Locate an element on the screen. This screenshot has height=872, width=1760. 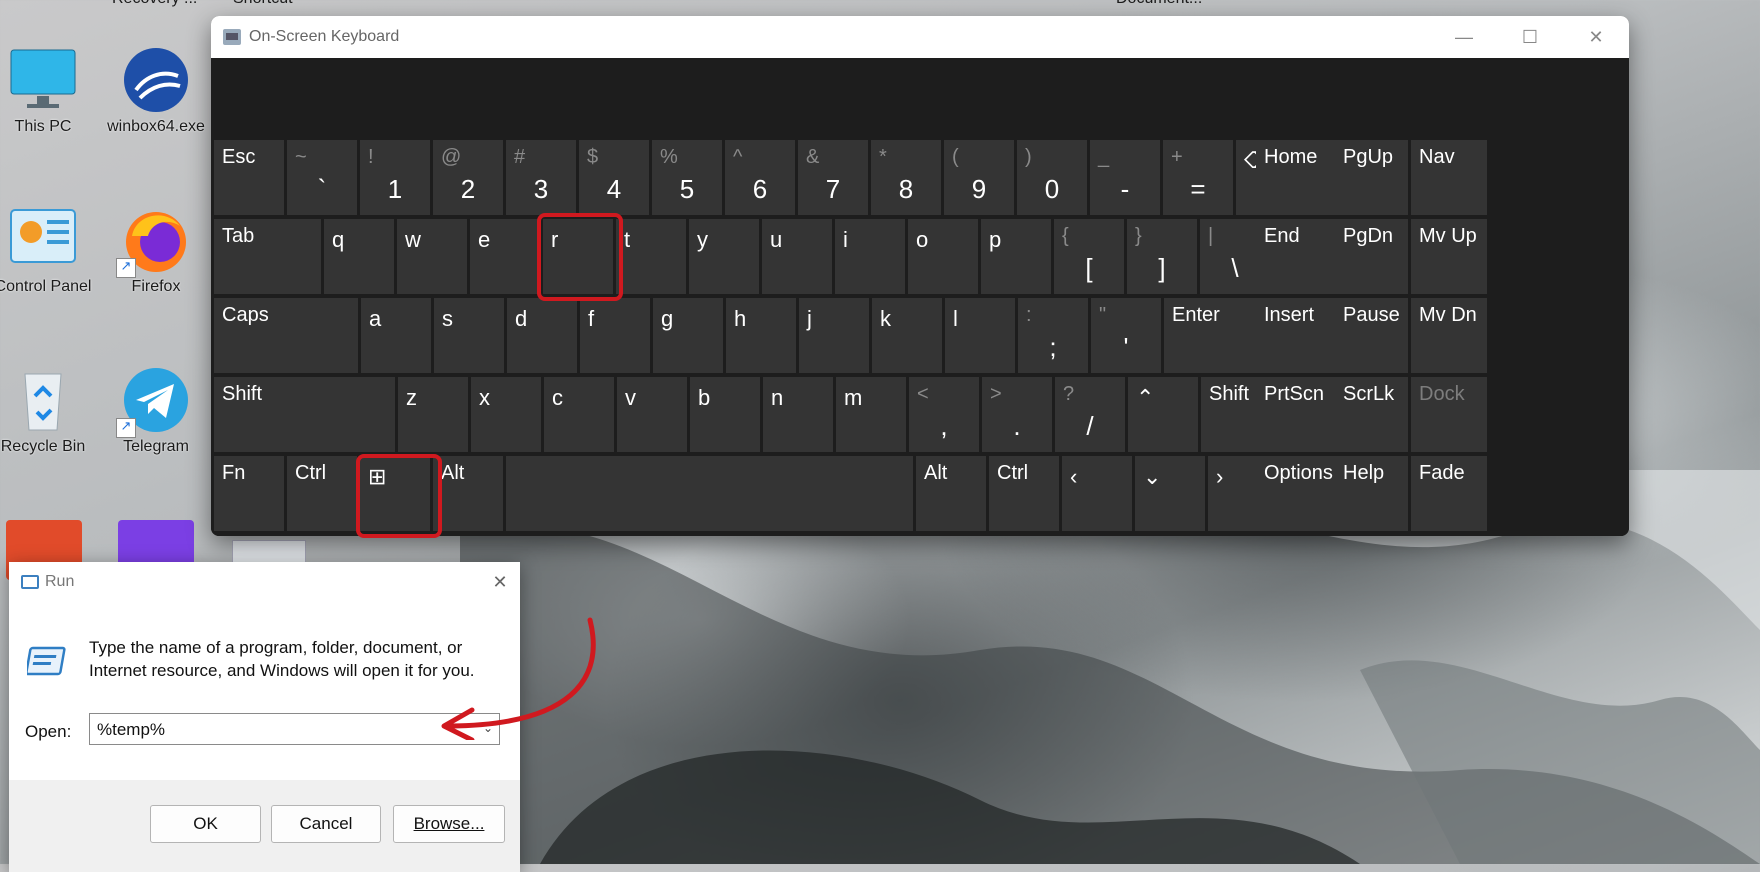
key-0: ) 0 is located at coordinates (1052, 177).